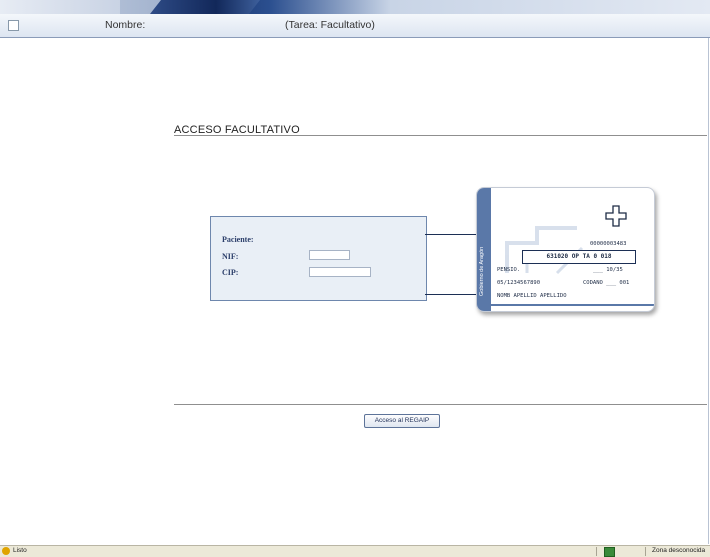  I want to click on nombre-label: Nombre:, so click(125, 25).